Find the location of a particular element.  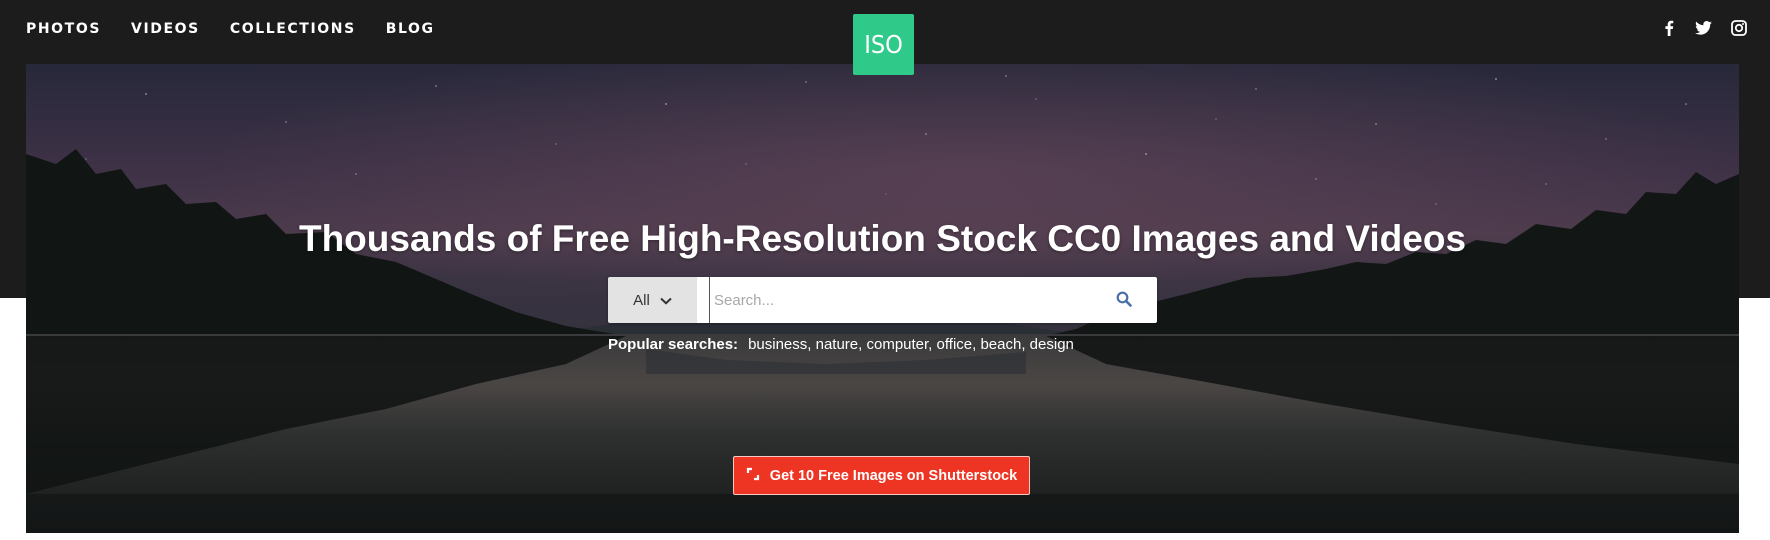

chevron-down-icon is located at coordinates (666, 300).